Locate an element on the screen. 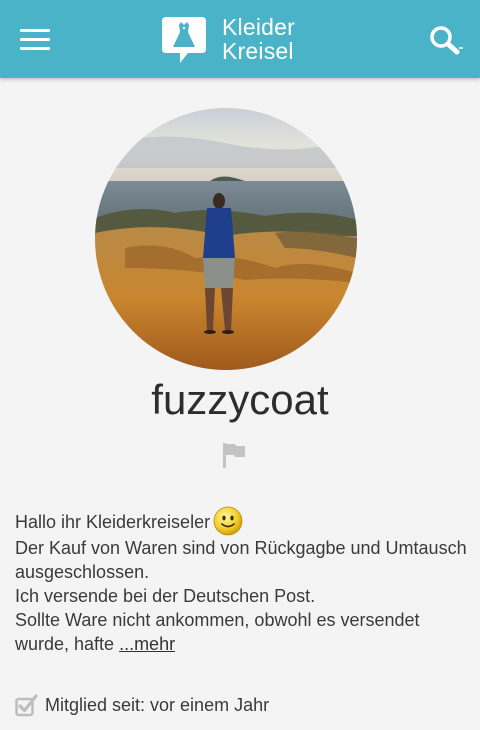 The height and width of the screenshot is (730, 480). bio-line-1: Hallo ihr Kleiderkreiseler is located at coordinates (242, 521).